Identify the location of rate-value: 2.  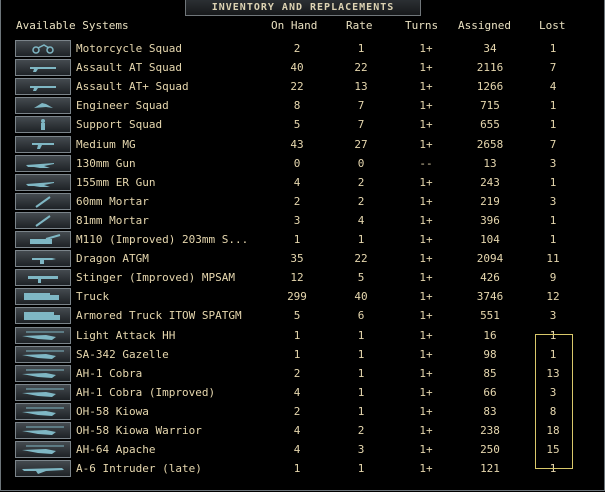
(361, 201).